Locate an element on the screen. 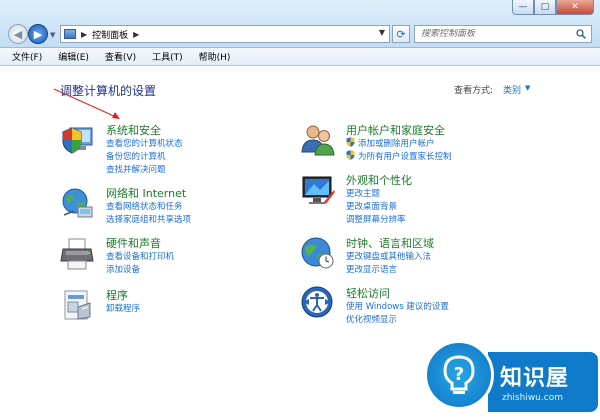 The image size is (600, 420). category-title: 系统和安全 is located at coordinates (133, 130).